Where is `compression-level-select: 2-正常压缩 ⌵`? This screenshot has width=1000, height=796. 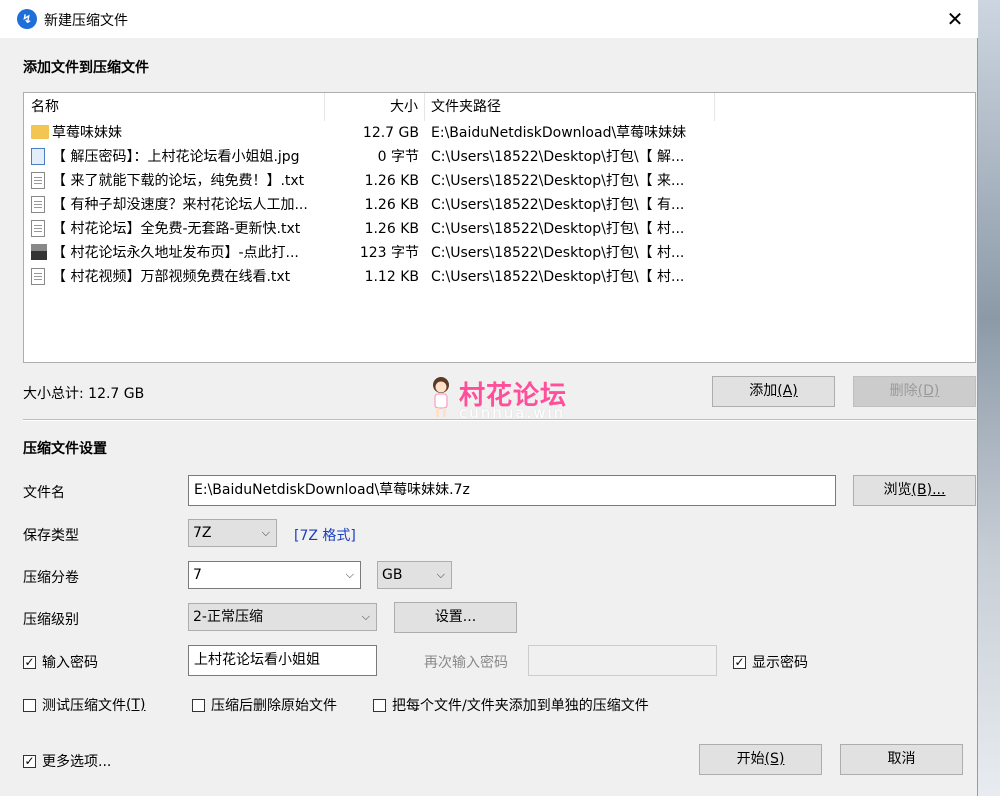 compression-level-select: 2-正常压缩 ⌵ is located at coordinates (282, 617).